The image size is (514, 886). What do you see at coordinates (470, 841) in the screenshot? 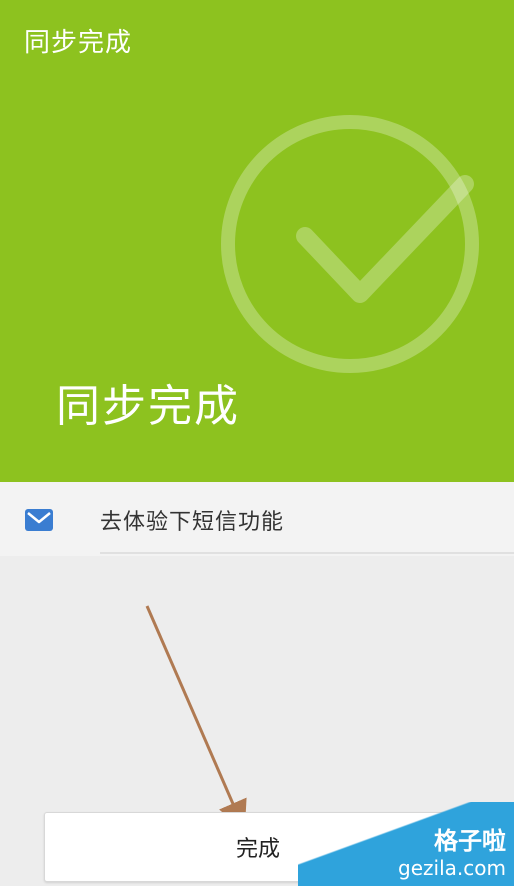
I see `watermark-name: 格子啦` at bounding box center [470, 841].